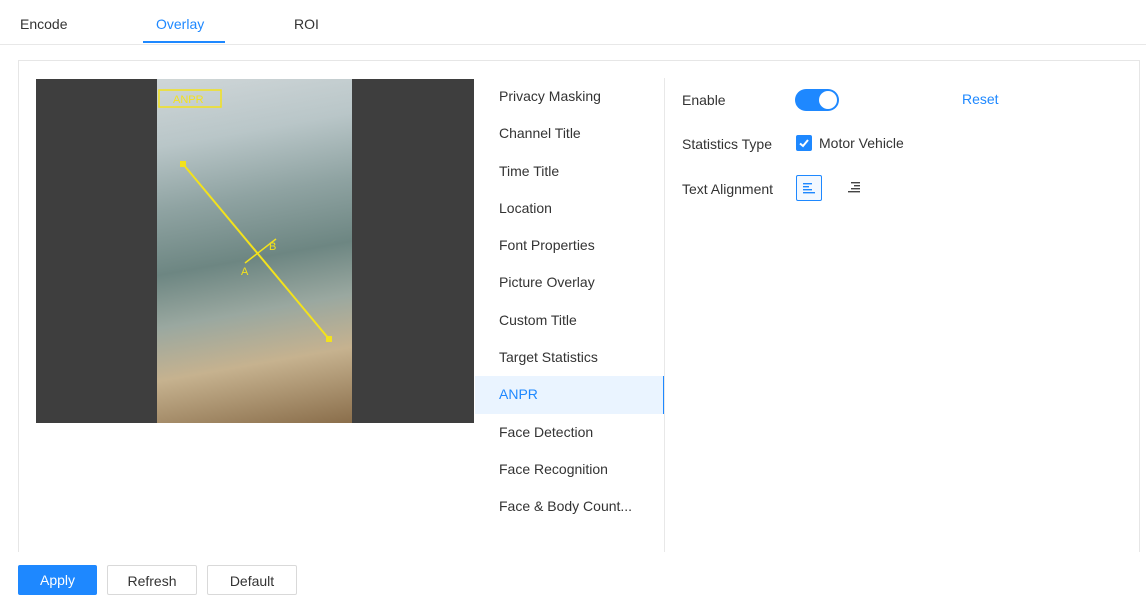  Describe the element at coordinates (570, 357) in the screenshot. I see `menu-item-target-statistics: Target Statistics` at that location.